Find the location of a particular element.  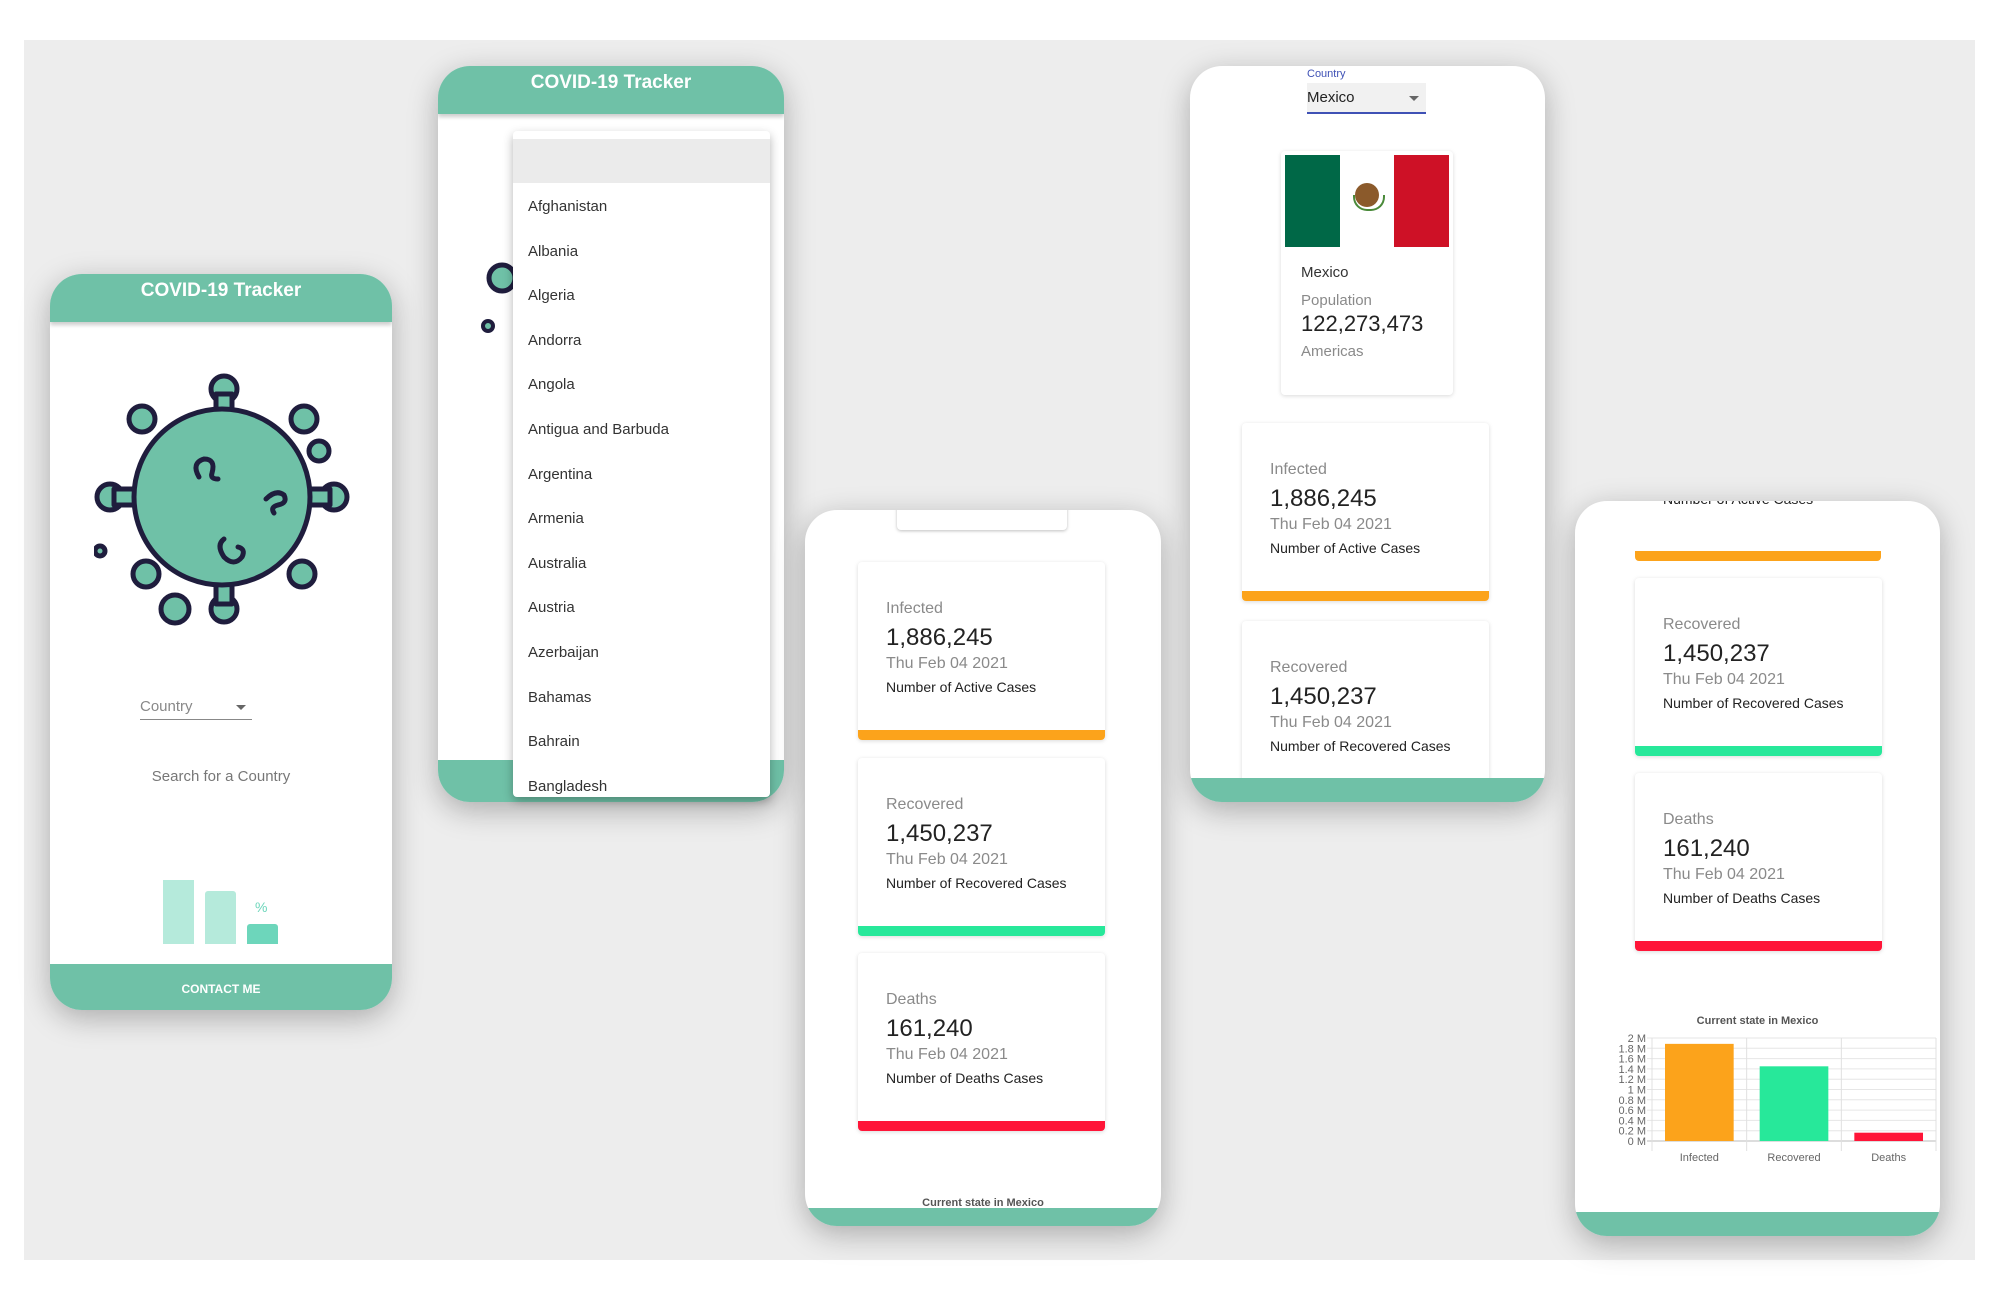

dropdown-empty-option is located at coordinates (641, 161).